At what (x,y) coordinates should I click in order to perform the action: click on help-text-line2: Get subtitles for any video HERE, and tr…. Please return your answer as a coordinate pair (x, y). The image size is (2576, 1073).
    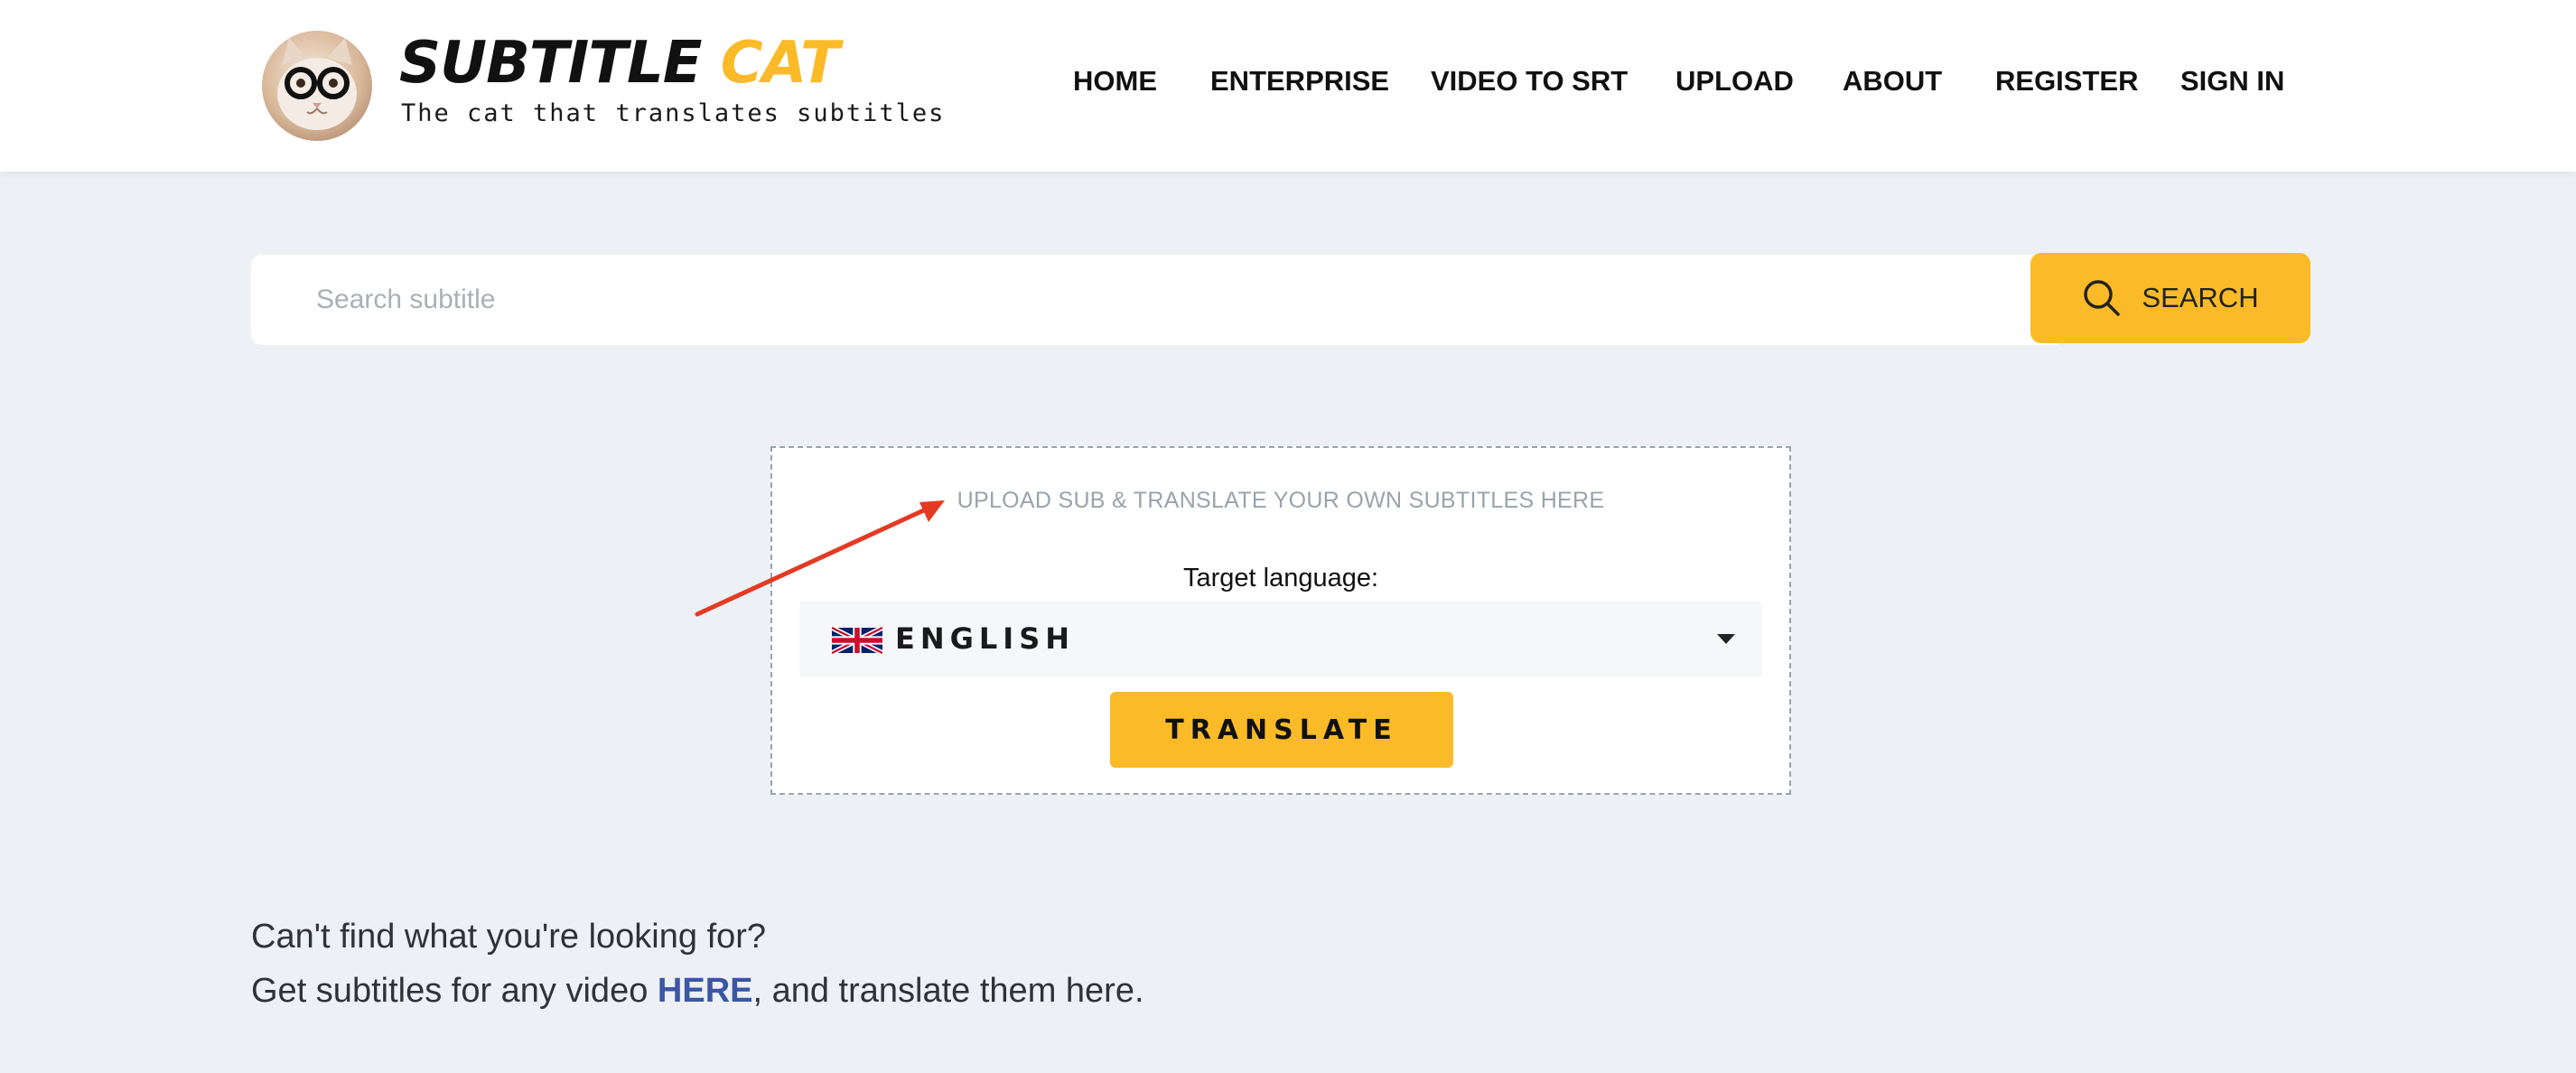
    Looking at the image, I should click on (697, 991).